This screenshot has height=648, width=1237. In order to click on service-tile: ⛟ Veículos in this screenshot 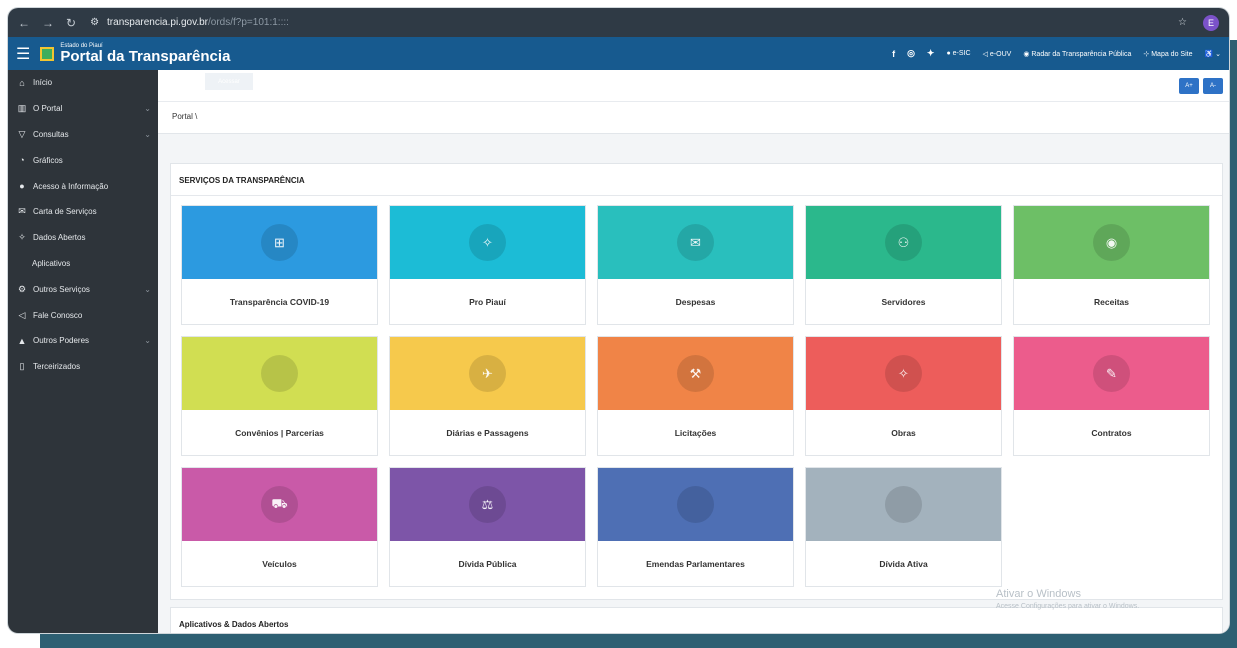, I will do `click(279, 527)`.